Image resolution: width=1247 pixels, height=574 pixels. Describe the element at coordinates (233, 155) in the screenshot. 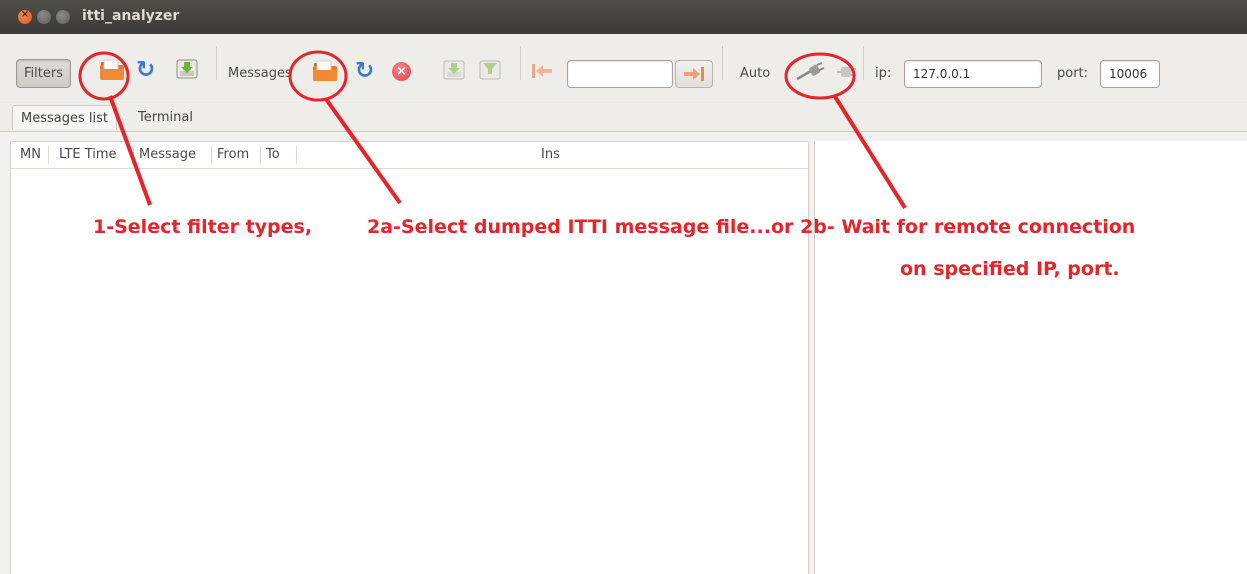

I see `column-header-from: From` at that location.